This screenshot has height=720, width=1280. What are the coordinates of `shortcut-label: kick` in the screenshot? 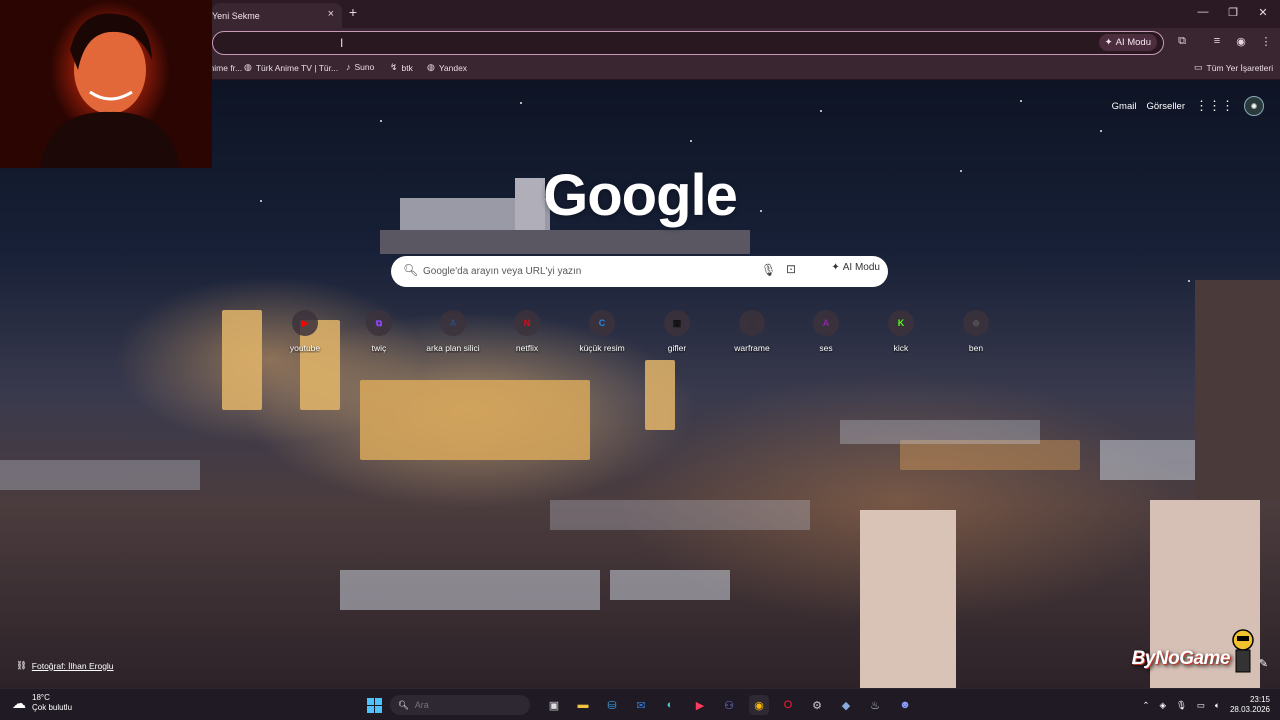 It's located at (901, 348).